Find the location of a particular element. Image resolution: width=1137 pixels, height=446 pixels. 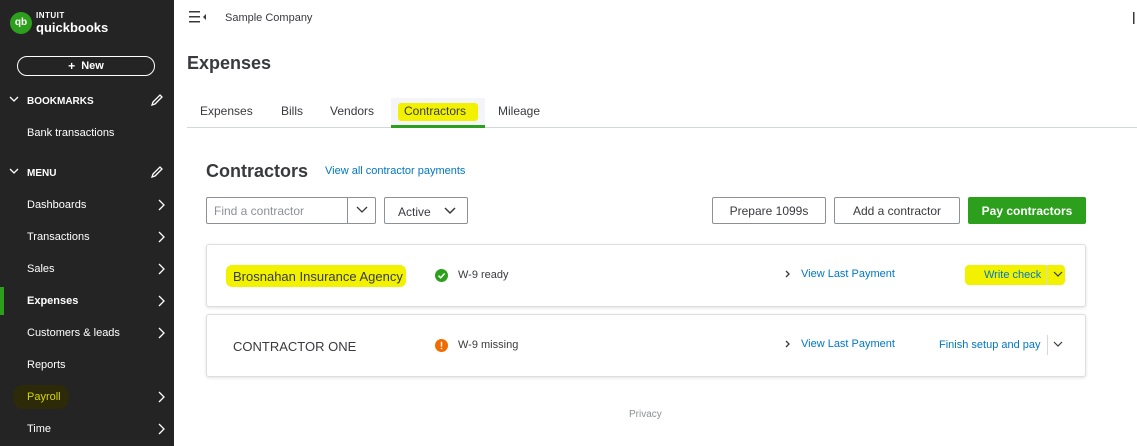

sidebar-item-transactions: Transactions is located at coordinates (87, 237).